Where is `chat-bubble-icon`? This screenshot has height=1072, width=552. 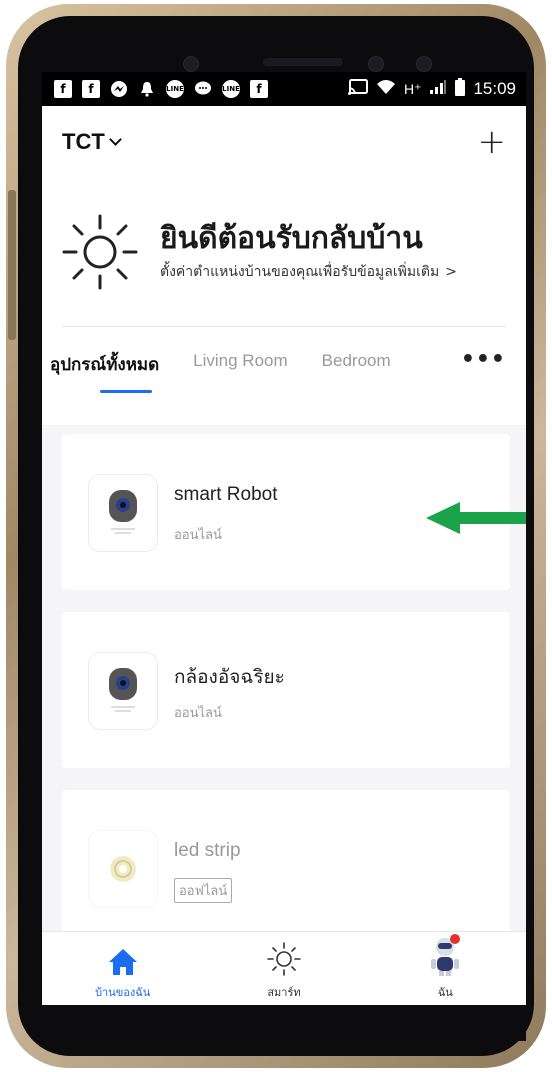
chat-bubble-icon is located at coordinates (203, 89).